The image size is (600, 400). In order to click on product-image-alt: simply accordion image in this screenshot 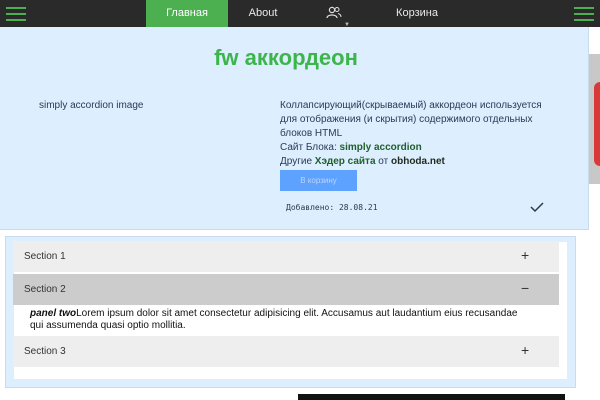, I will do `click(91, 105)`.